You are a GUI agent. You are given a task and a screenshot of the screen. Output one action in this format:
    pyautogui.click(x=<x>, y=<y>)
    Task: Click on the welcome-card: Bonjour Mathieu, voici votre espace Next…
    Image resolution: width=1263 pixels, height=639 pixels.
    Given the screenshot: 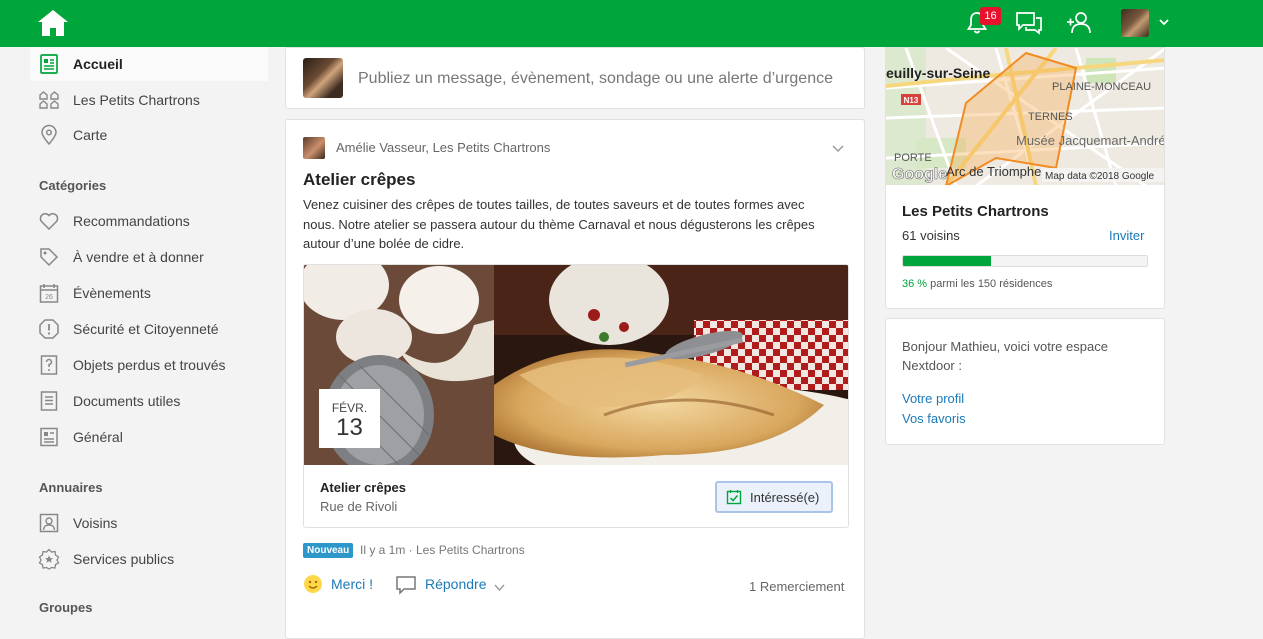 What is the action you would take?
    pyautogui.click(x=1025, y=381)
    